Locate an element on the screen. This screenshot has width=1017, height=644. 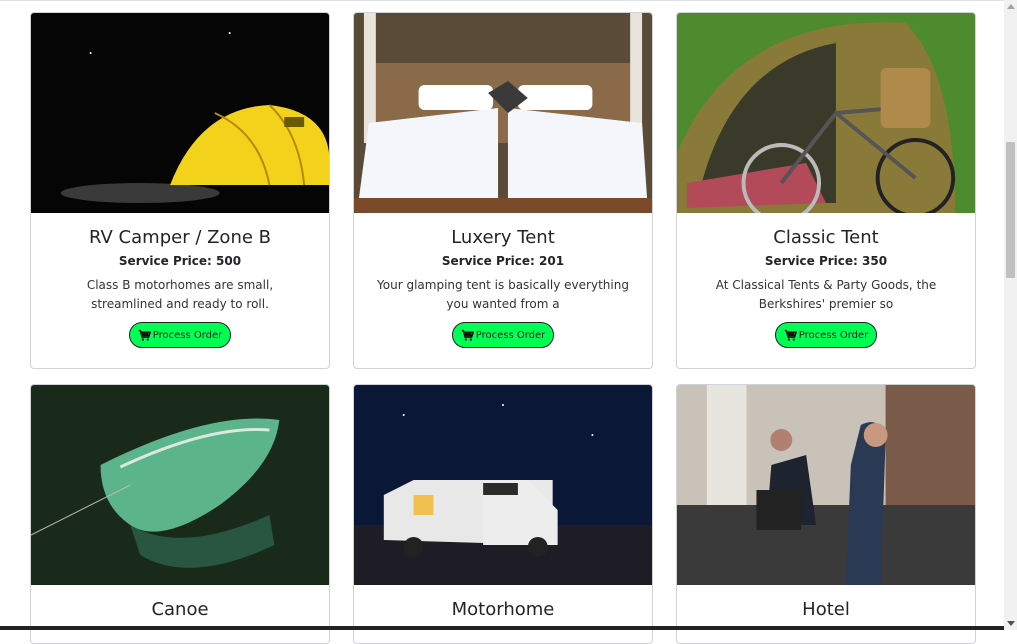
card-title: Luxery Tent is located at coordinates (503, 237).